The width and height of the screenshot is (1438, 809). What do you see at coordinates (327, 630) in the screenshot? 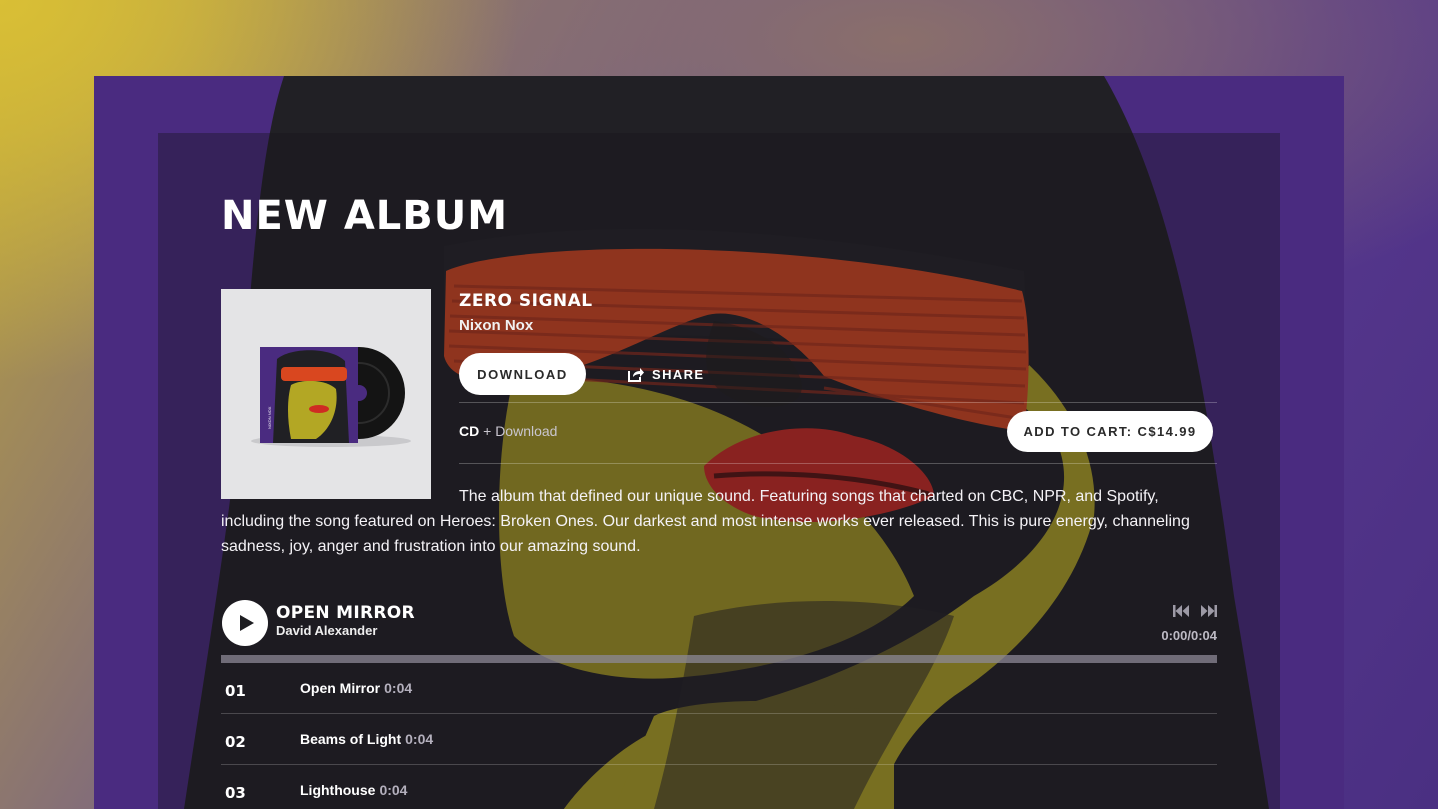
I see `now-playing-artist: David Alexander` at bounding box center [327, 630].